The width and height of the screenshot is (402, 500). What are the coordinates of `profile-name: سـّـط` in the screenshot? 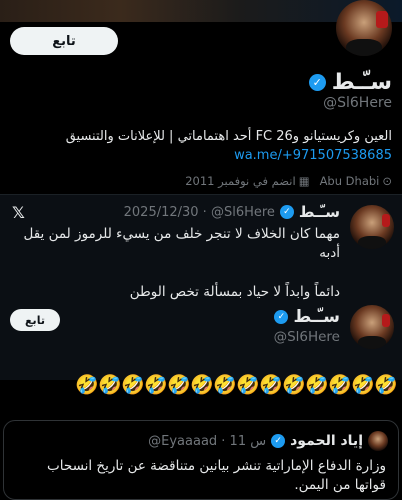 It's located at (361, 82).